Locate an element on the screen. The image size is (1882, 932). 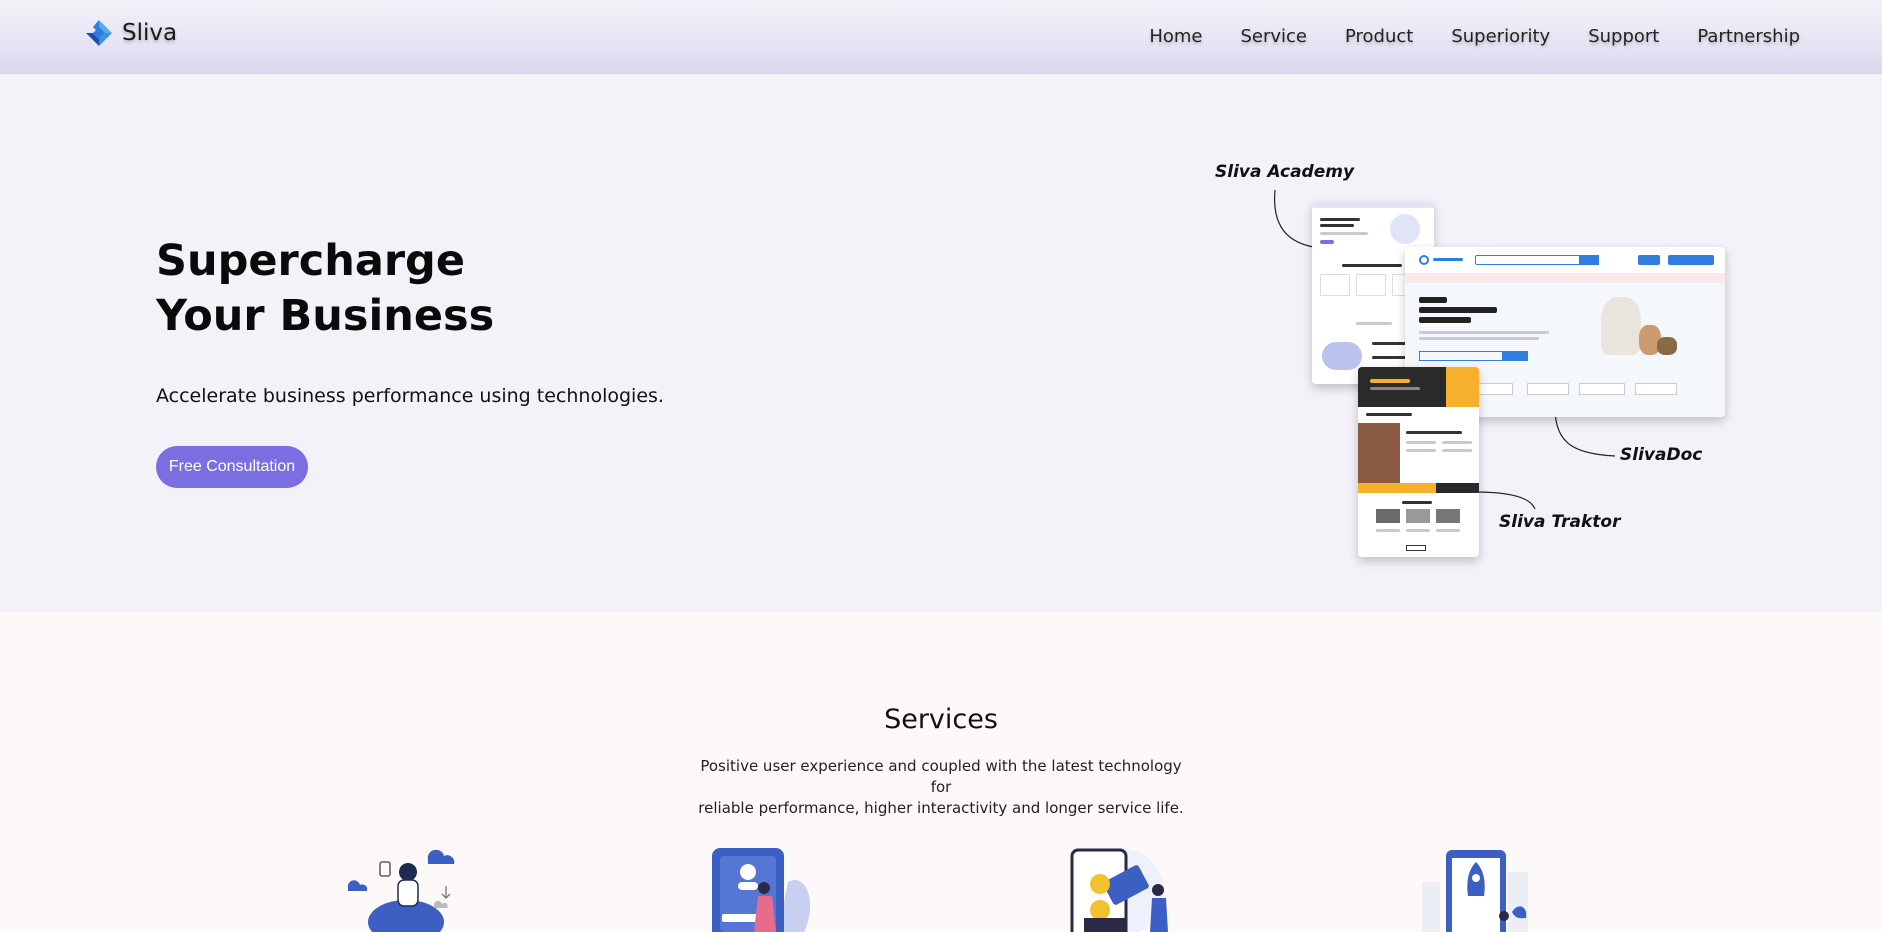
brand-logo: Sliva is located at coordinates (130, 33).